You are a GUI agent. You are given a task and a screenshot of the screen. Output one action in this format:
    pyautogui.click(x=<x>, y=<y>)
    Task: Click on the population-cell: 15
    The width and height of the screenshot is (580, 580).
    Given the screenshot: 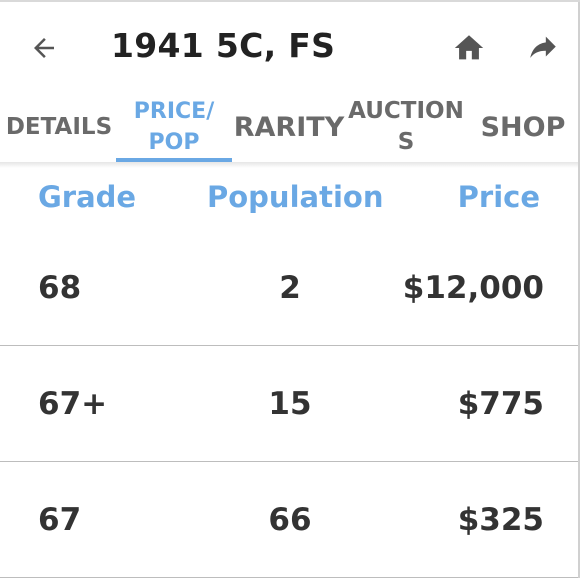 What is the action you would take?
    pyautogui.click(x=290, y=403)
    